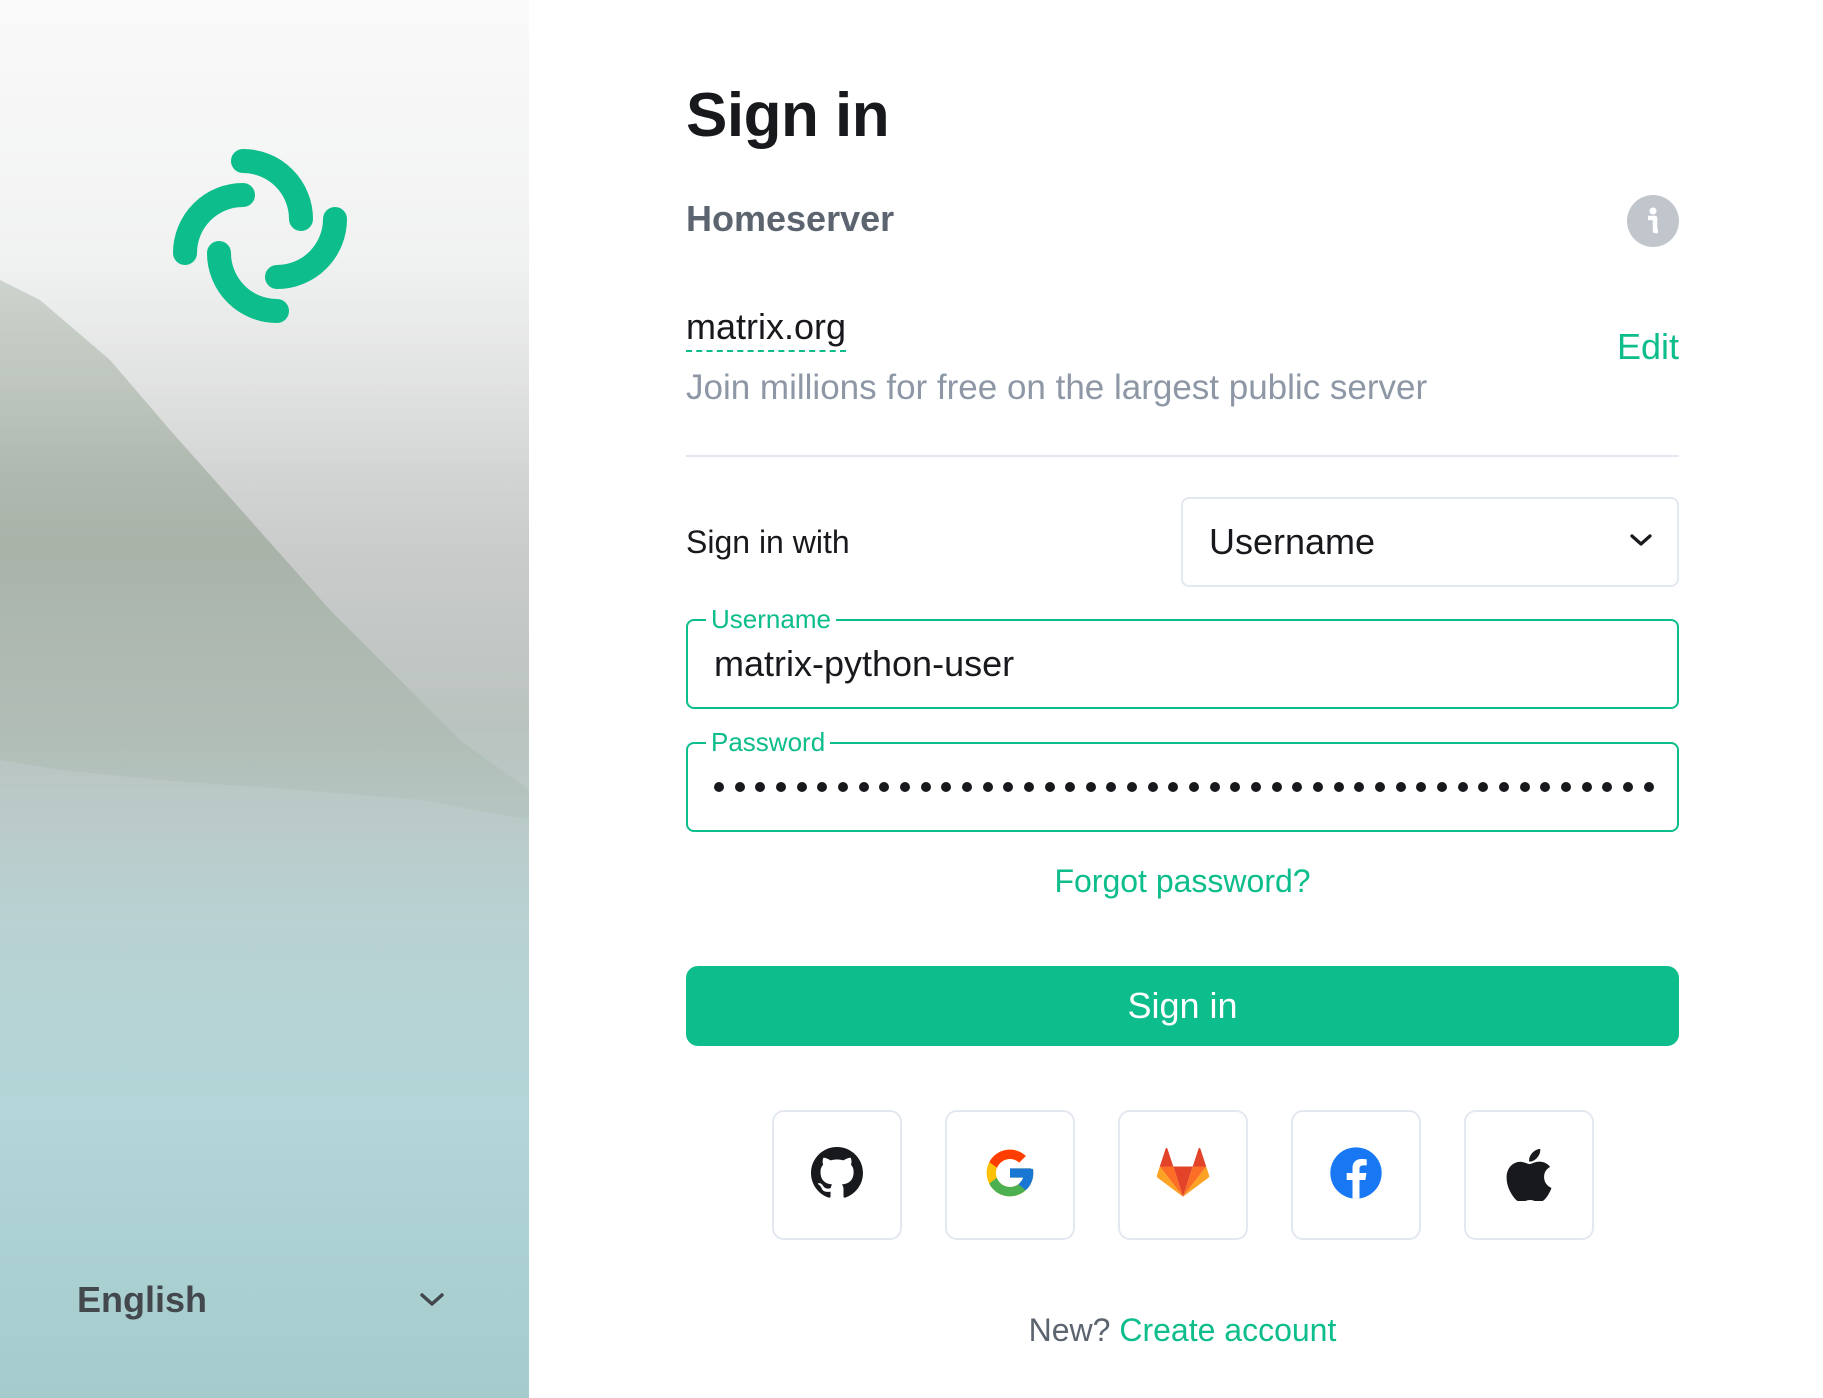  Describe the element at coordinates (768, 542) in the screenshot. I see `sign-in-with-label: Sign in with` at that location.